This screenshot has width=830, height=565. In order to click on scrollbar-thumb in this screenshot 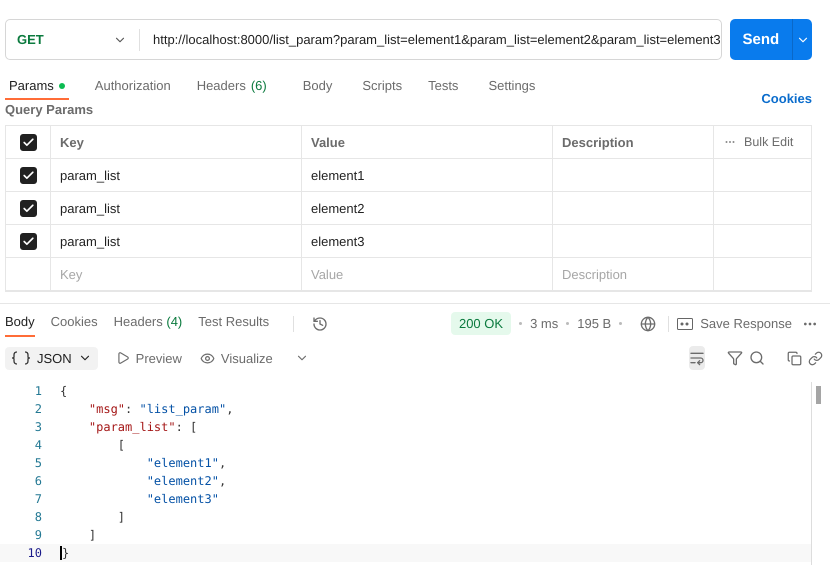, I will do `click(818, 395)`.